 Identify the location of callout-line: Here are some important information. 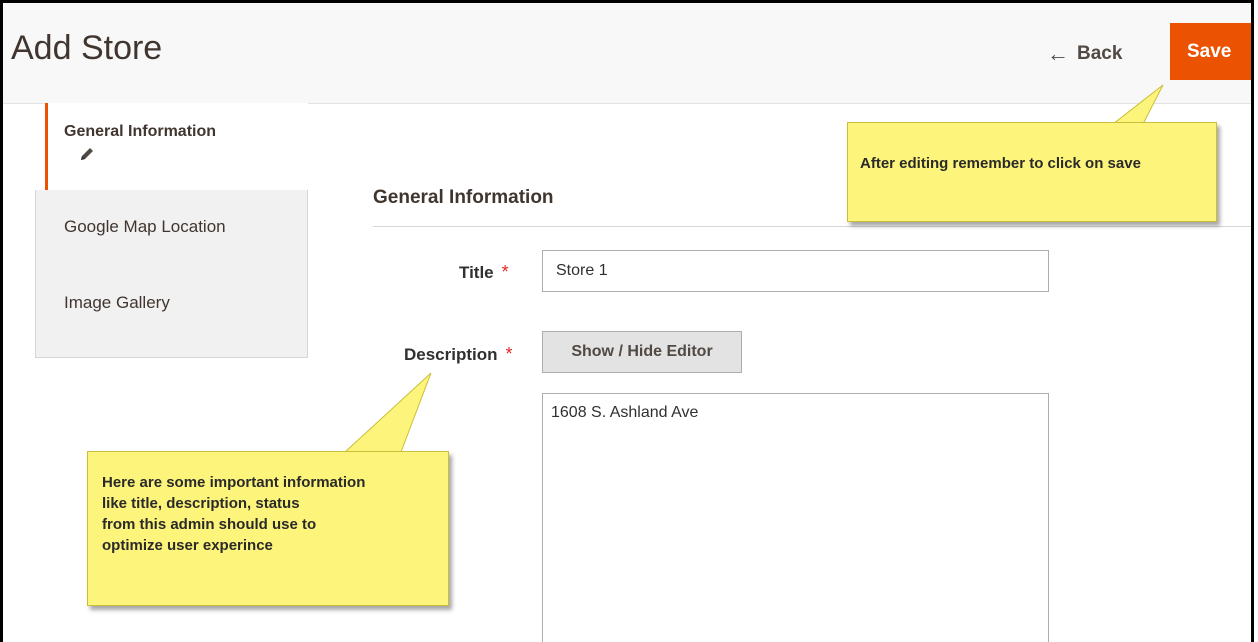
(234, 482).